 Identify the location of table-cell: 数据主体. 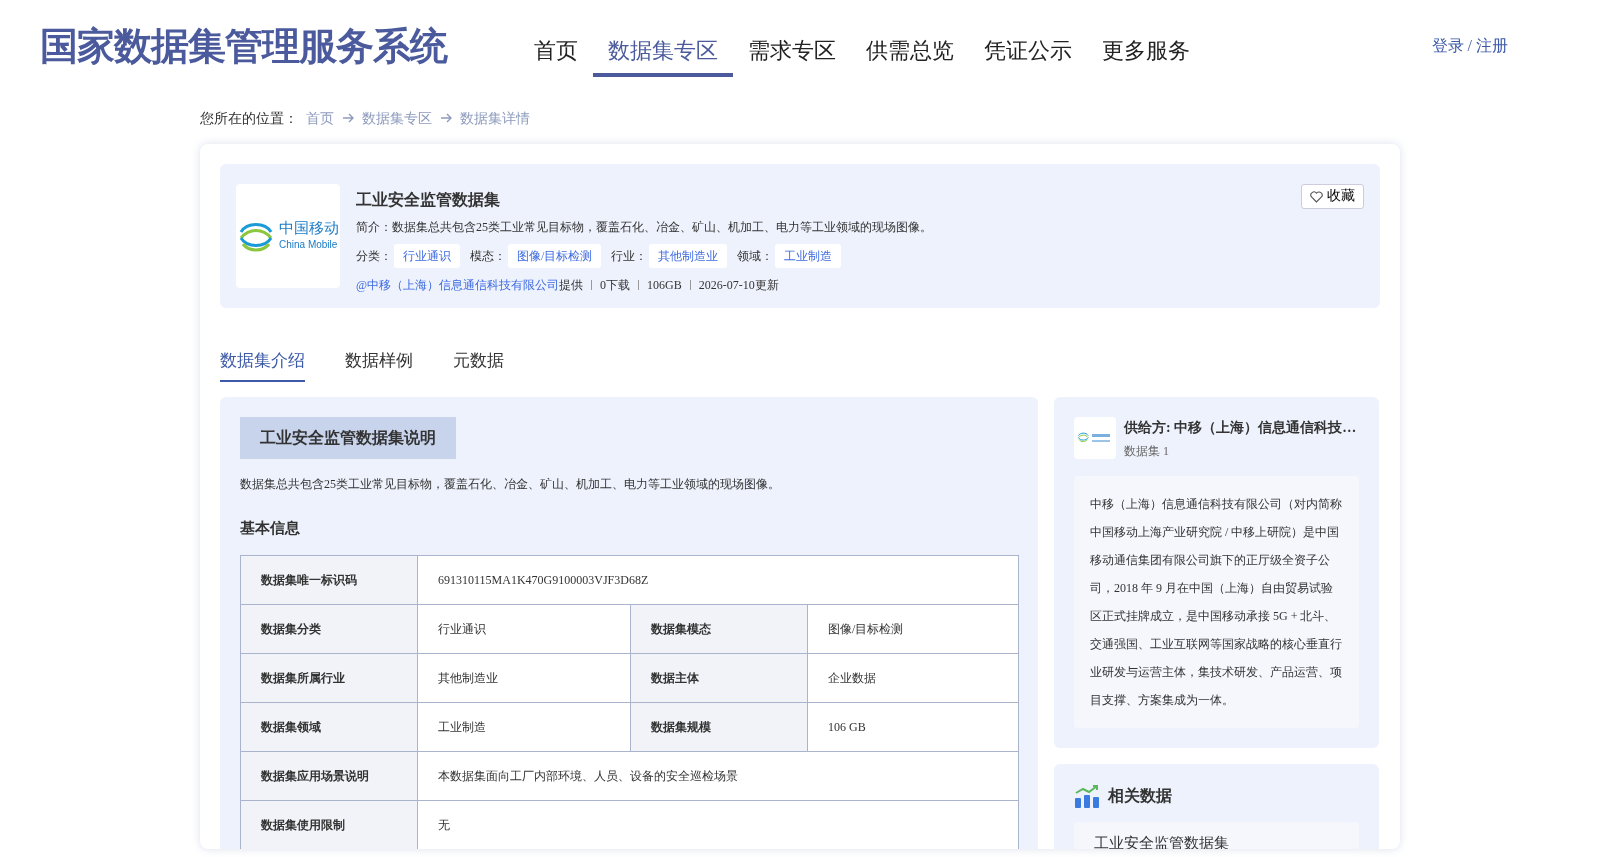
(719, 678).